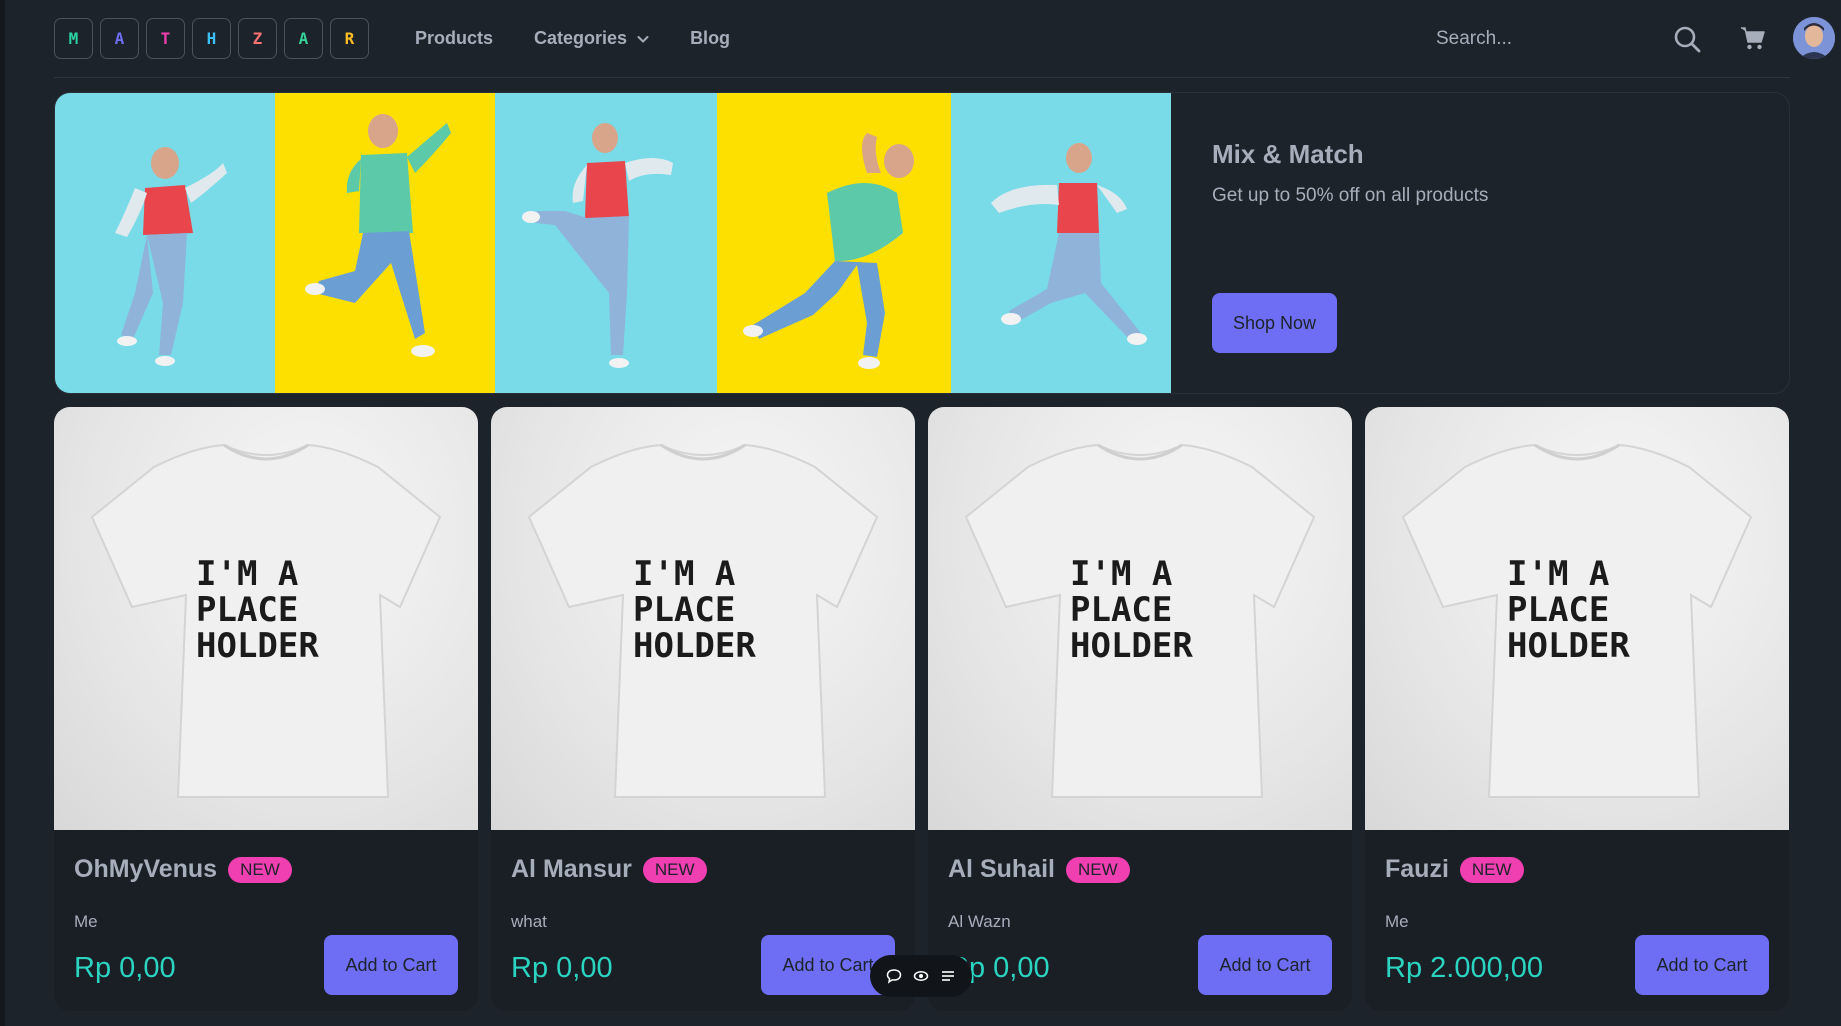 This screenshot has height=1026, width=1841. What do you see at coordinates (1288, 154) in the screenshot?
I see `hero-title: Mix & Match` at bounding box center [1288, 154].